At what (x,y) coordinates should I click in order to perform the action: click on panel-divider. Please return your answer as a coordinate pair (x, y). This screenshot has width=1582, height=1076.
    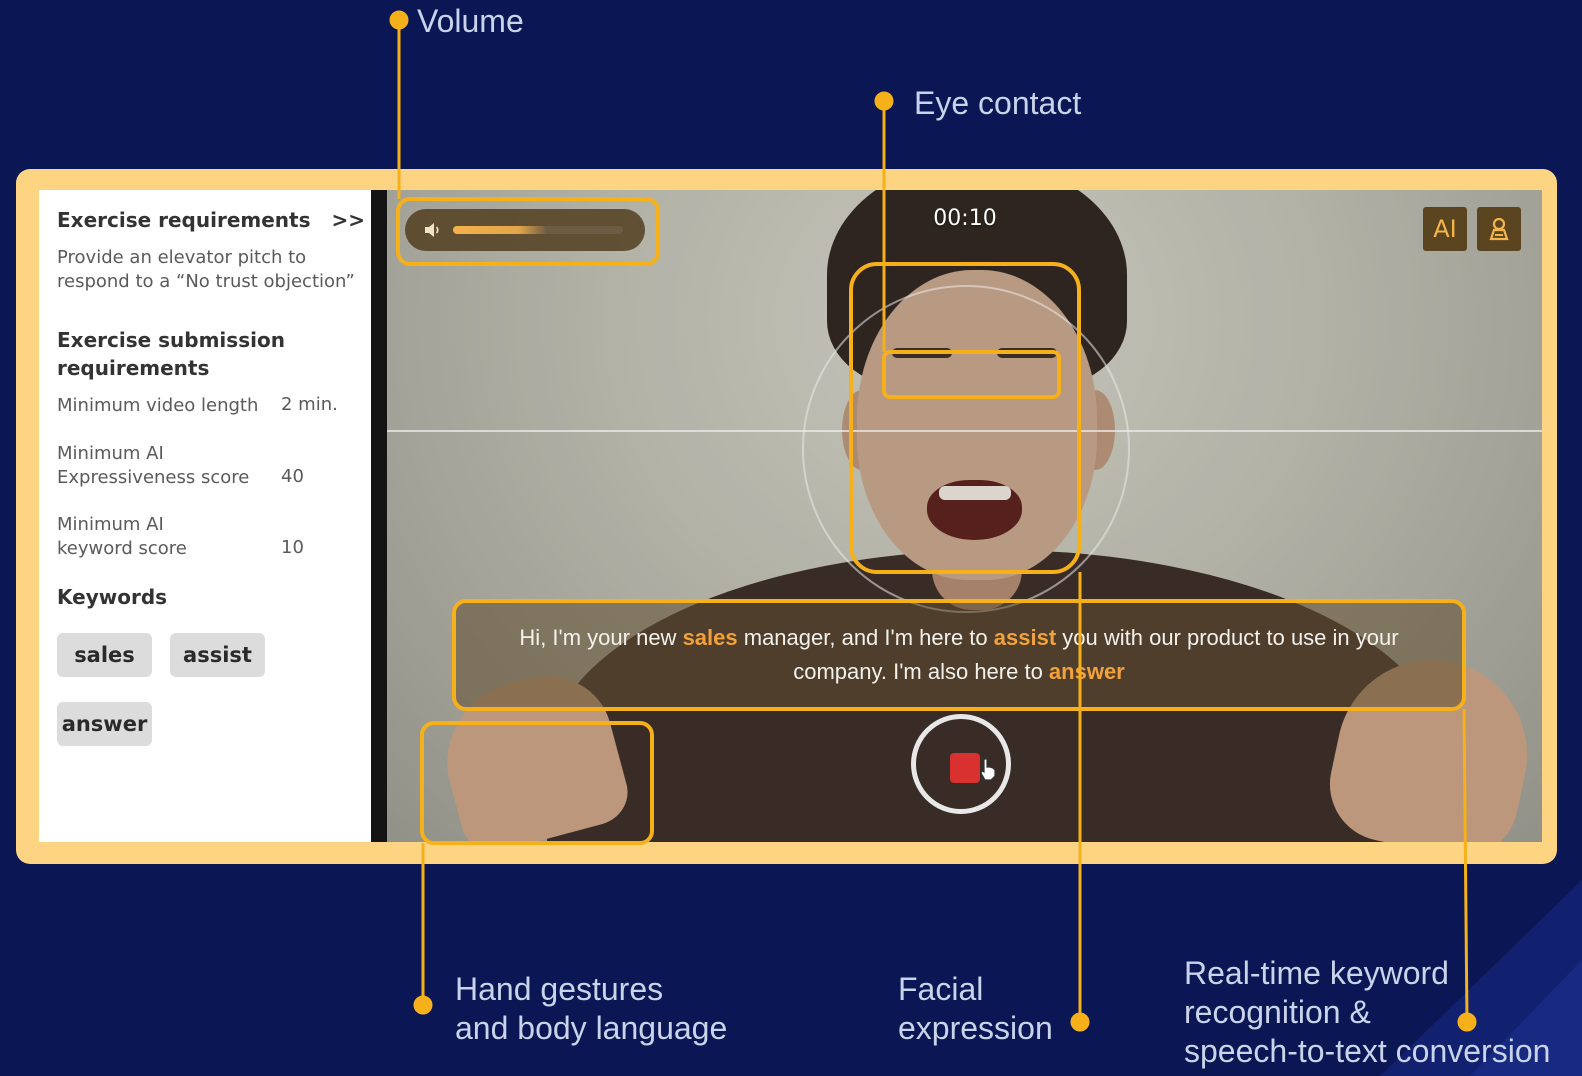
    Looking at the image, I should click on (379, 516).